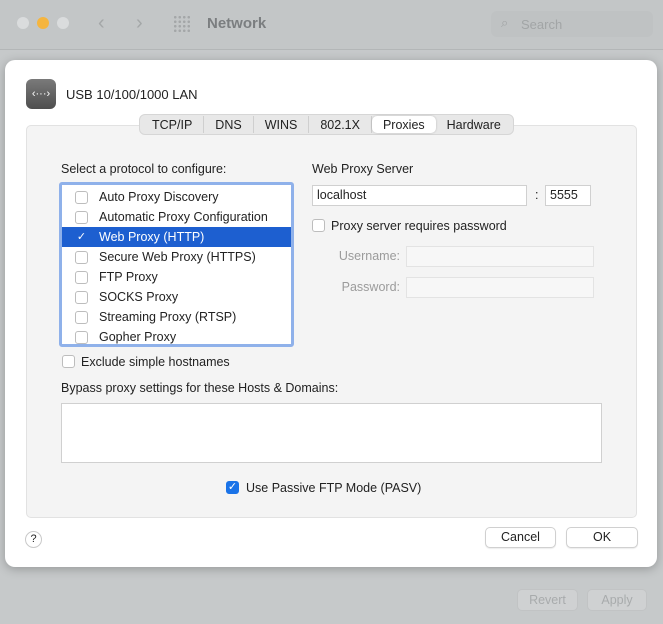 The width and height of the screenshot is (663, 624). Describe the element at coordinates (183, 217) in the screenshot. I see `protocol-label: Automatic Proxy Configuration` at that location.